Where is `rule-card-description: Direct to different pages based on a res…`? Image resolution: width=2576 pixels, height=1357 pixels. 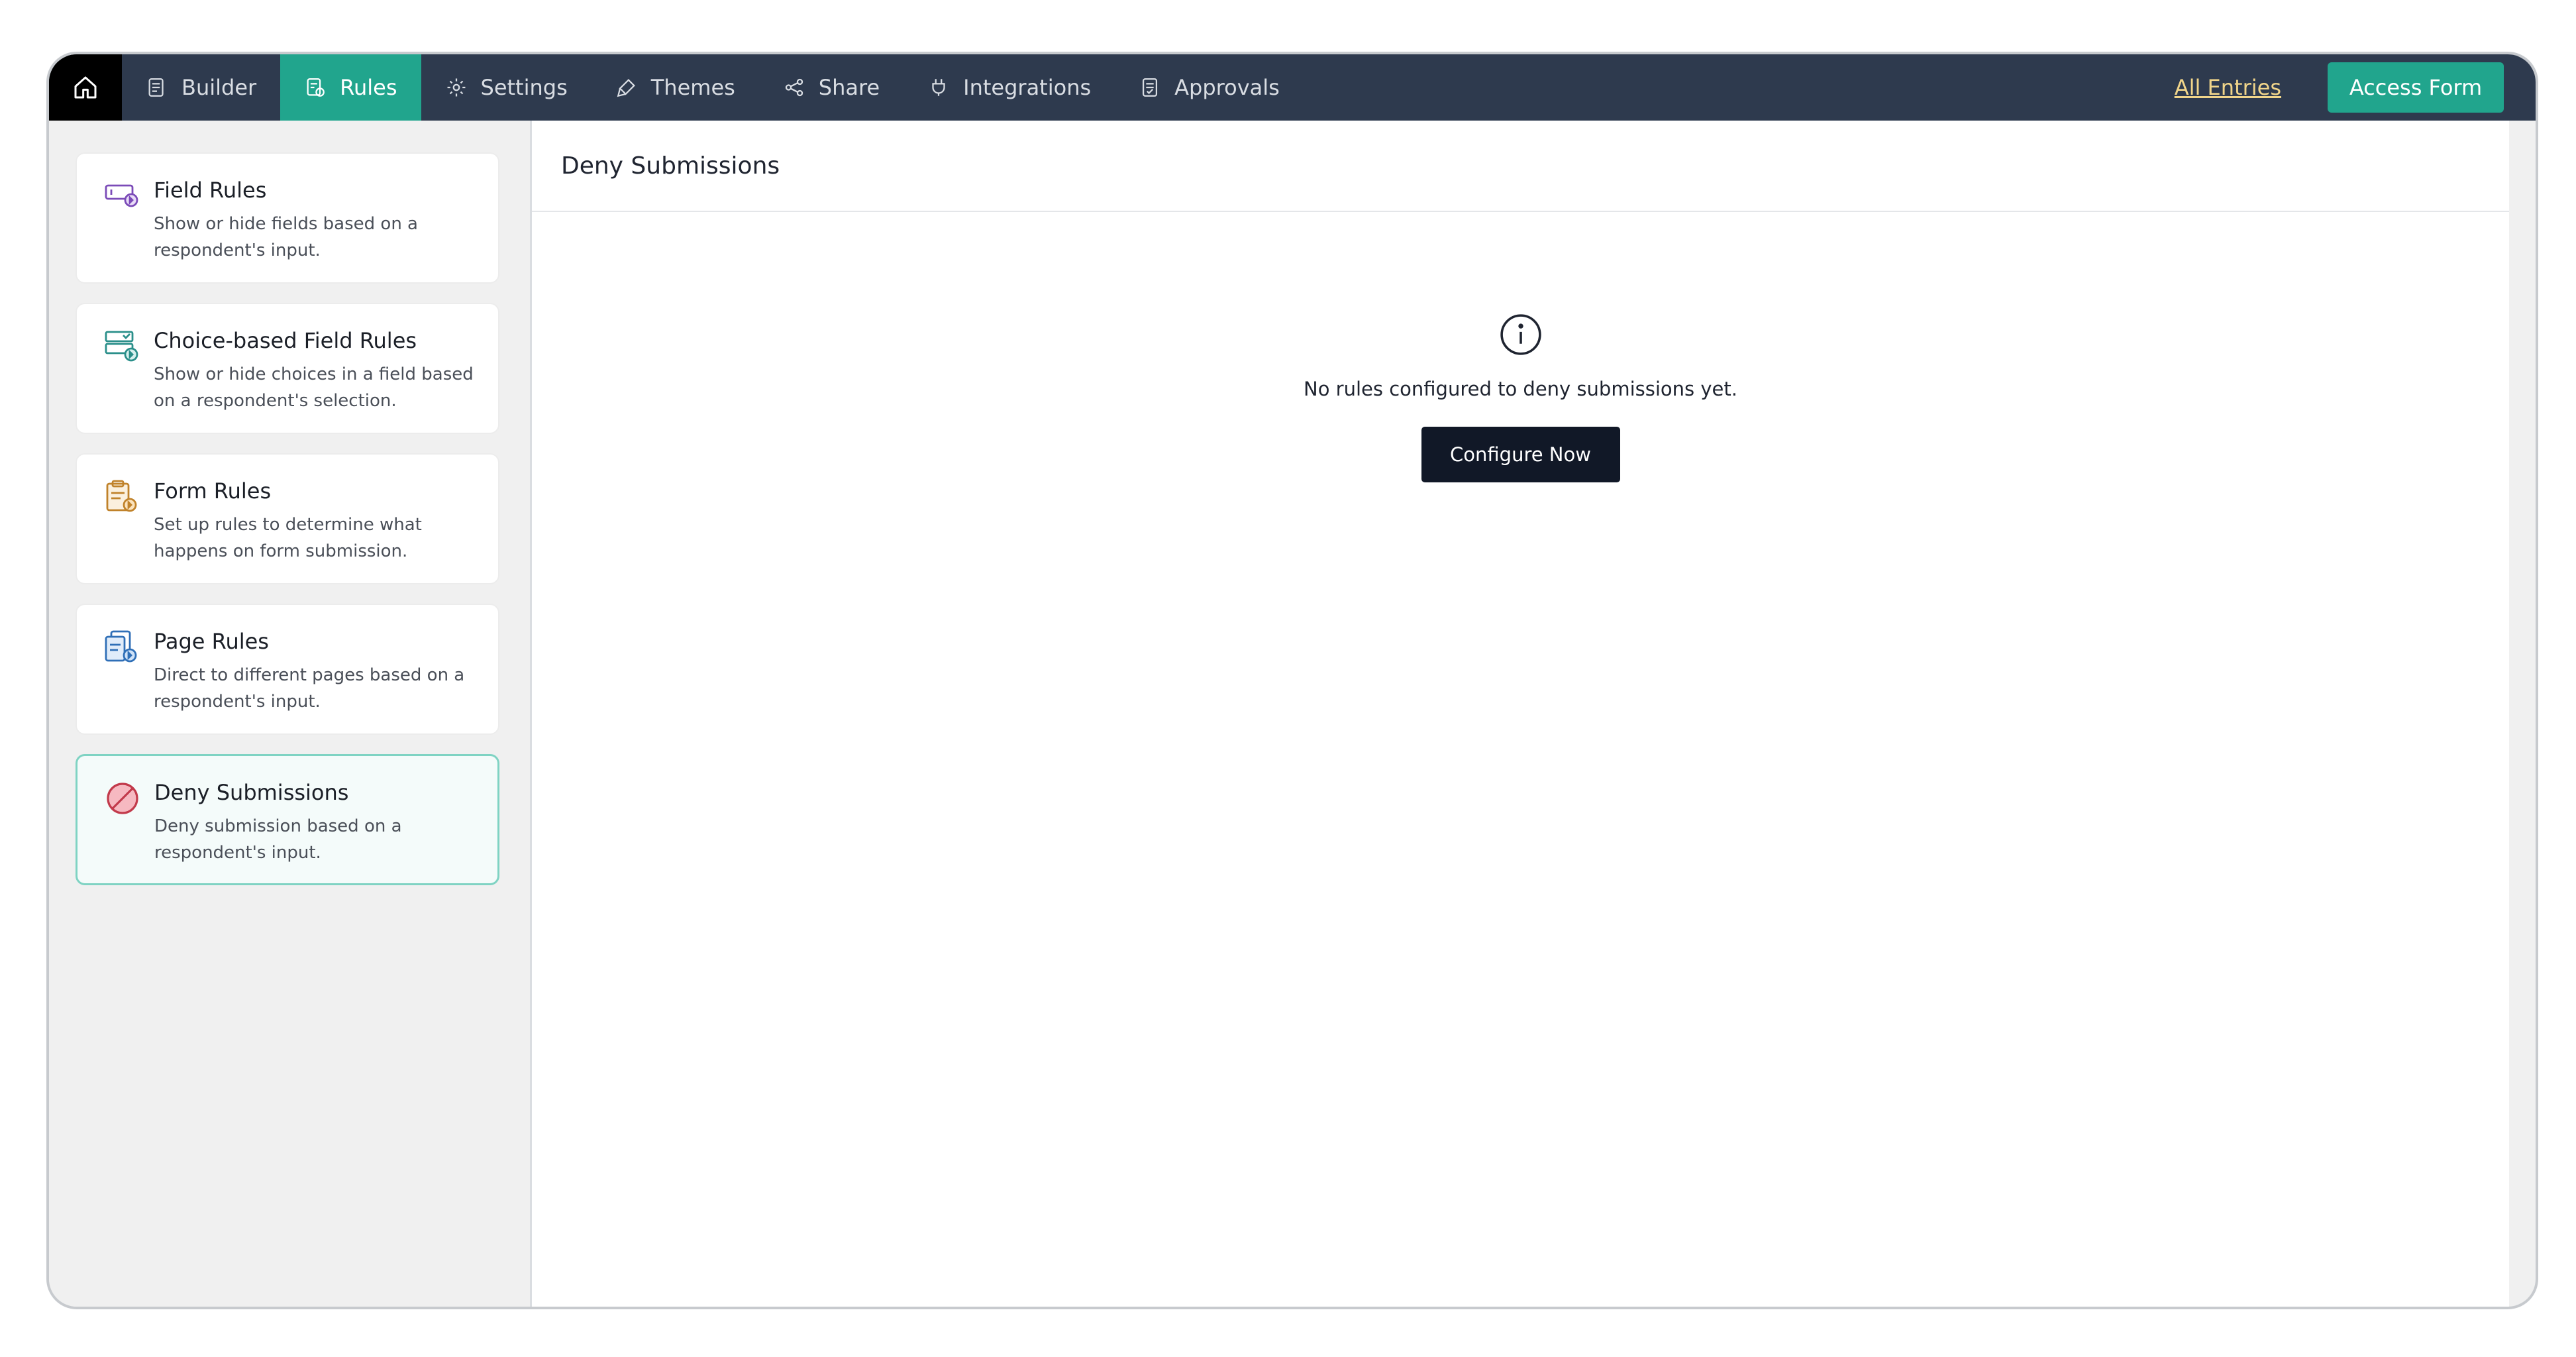
rule-card-description: Direct to different pages based on a res… is located at coordinates (309, 688).